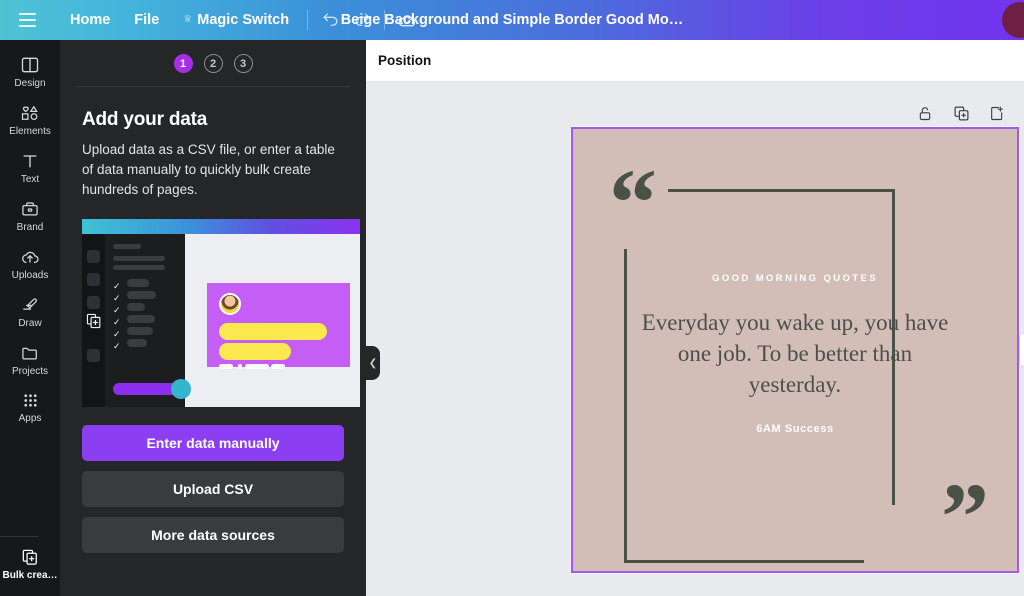 This screenshot has width=1024, height=596. What do you see at coordinates (30, 131) in the screenshot?
I see `sidebar-item-label: Elements` at bounding box center [30, 131].